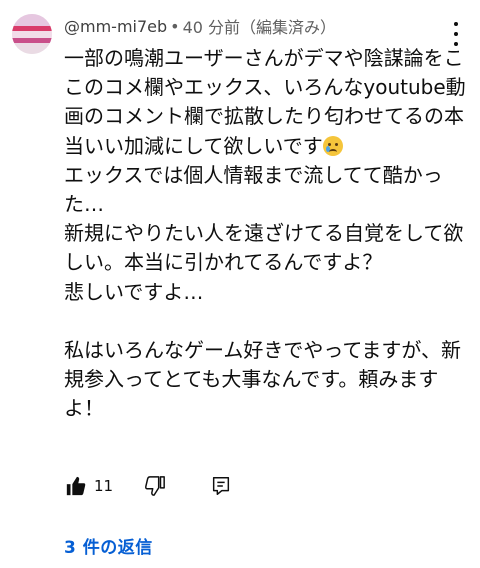  What do you see at coordinates (264, 321) in the screenshot?
I see `comment-line` at bounding box center [264, 321].